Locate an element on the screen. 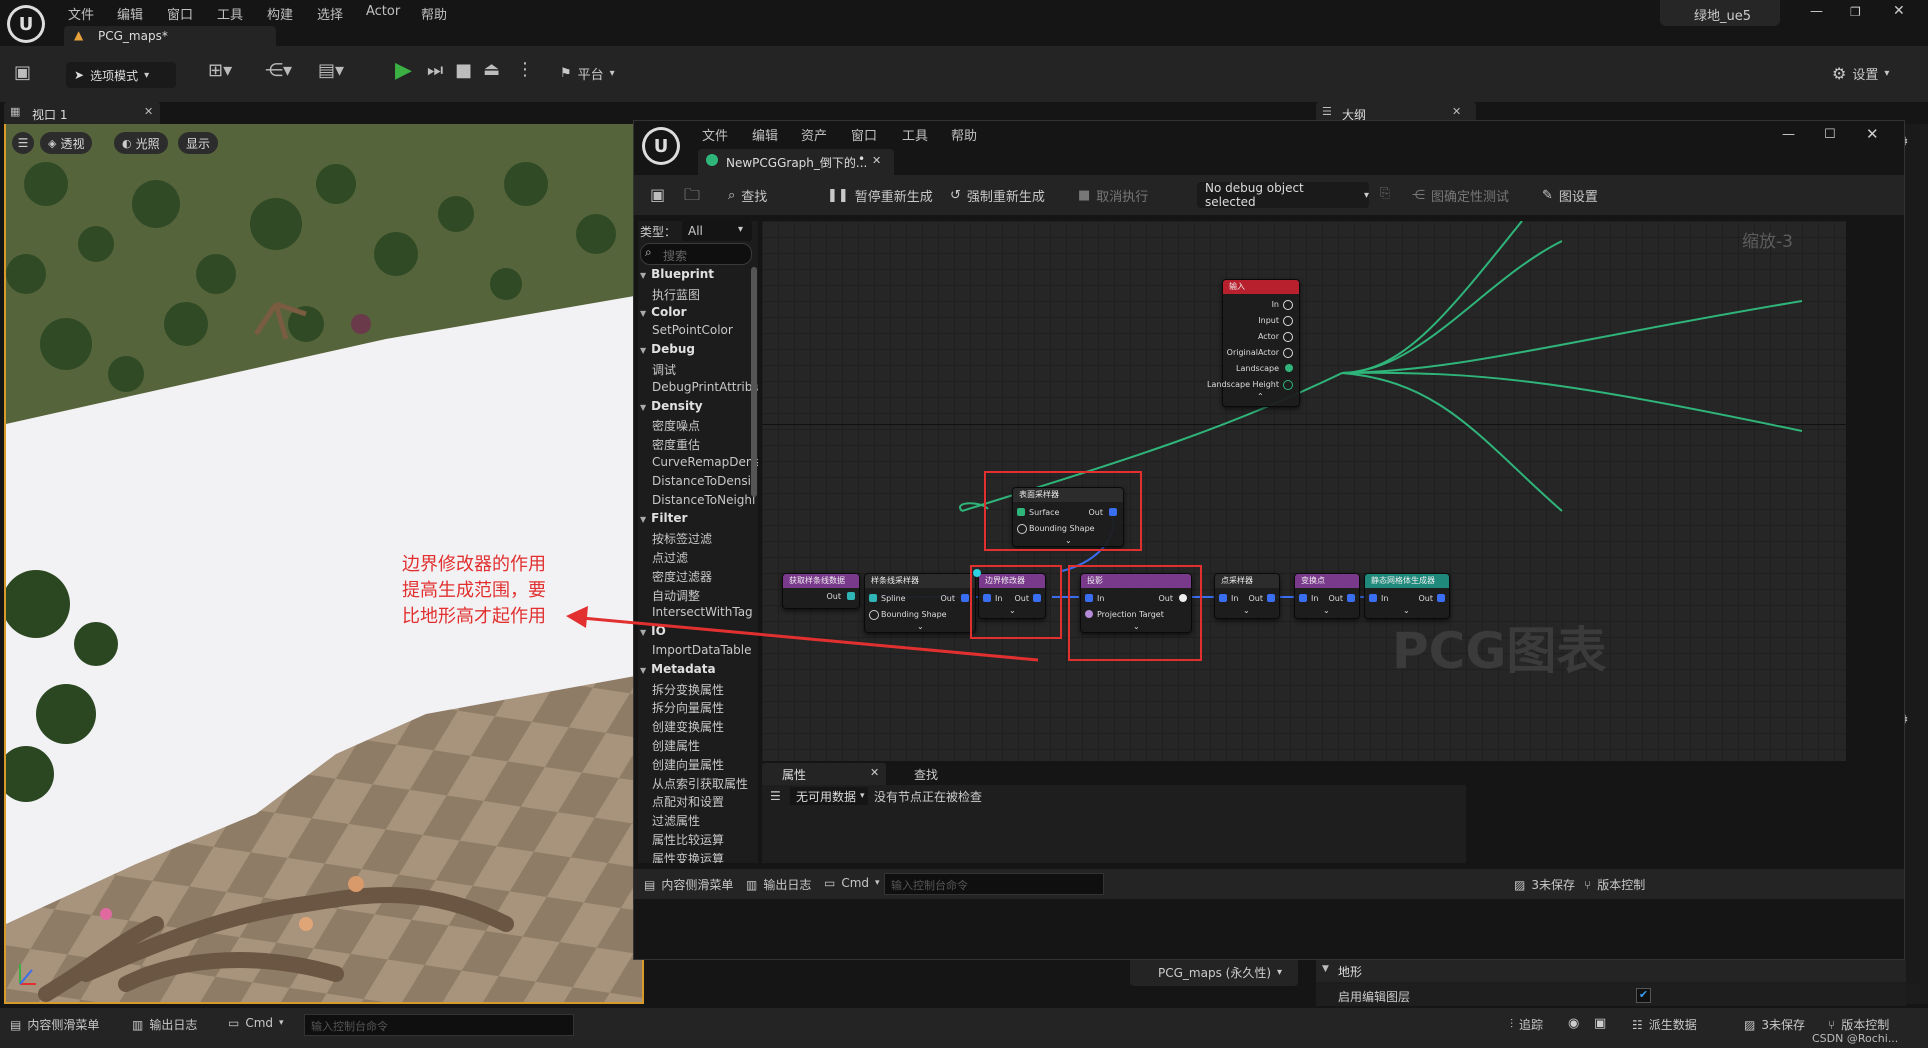 The width and height of the screenshot is (1928, 1048). pcg-vc-button: ⑂ 版本控制 is located at coordinates (1614, 884).